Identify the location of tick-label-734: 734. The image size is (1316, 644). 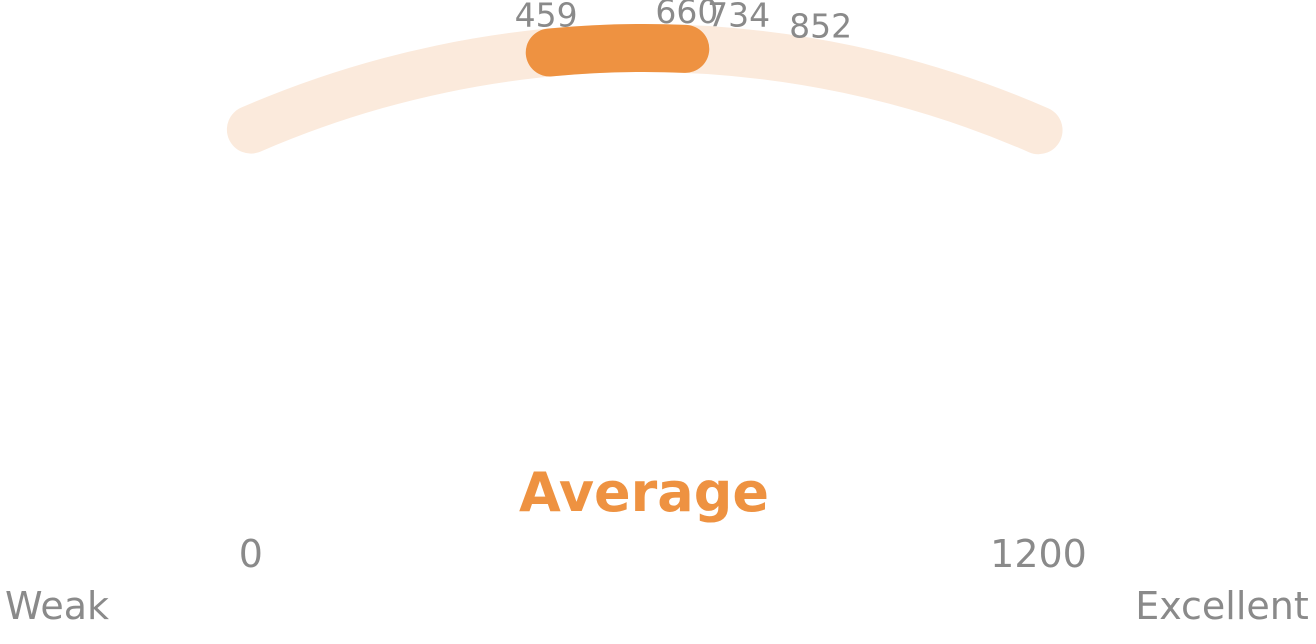
(738, 17).